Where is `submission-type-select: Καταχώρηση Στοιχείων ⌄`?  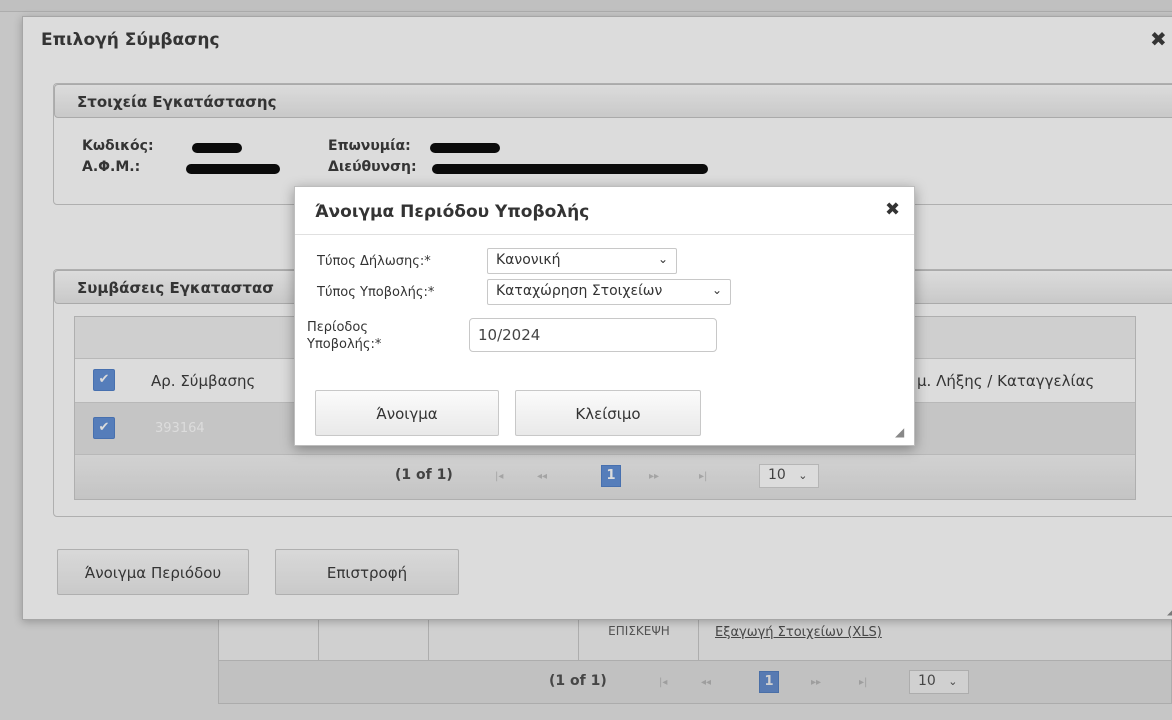
submission-type-select: Καταχώρηση Στοιχείων ⌄ is located at coordinates (609, 292).